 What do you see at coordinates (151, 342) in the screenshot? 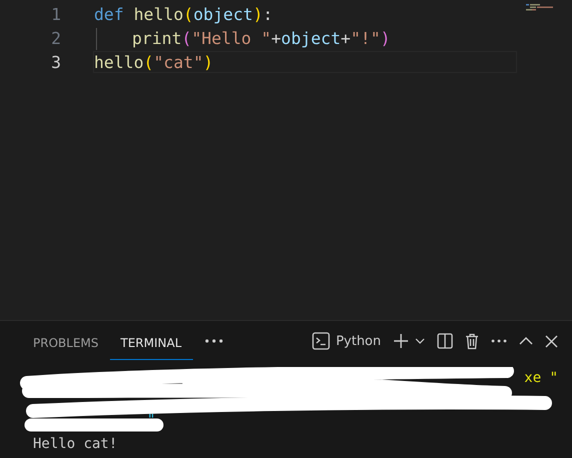
I see `panel-tab: TERMINAL` at bounding box center [151, 342].